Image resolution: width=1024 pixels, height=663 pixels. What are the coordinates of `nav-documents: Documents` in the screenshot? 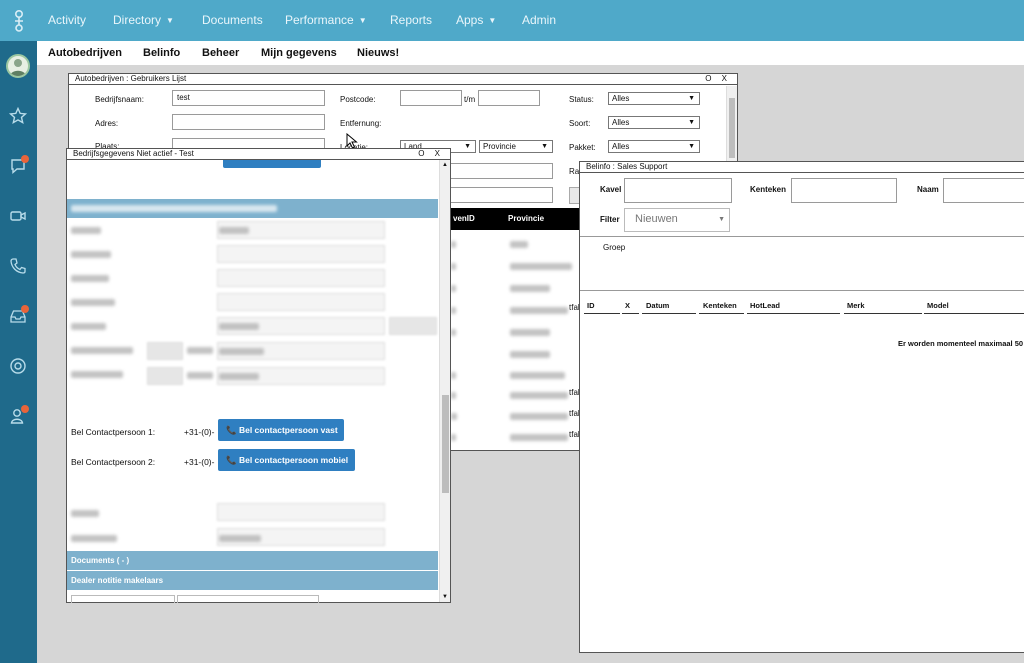 It's located at (232, 20).